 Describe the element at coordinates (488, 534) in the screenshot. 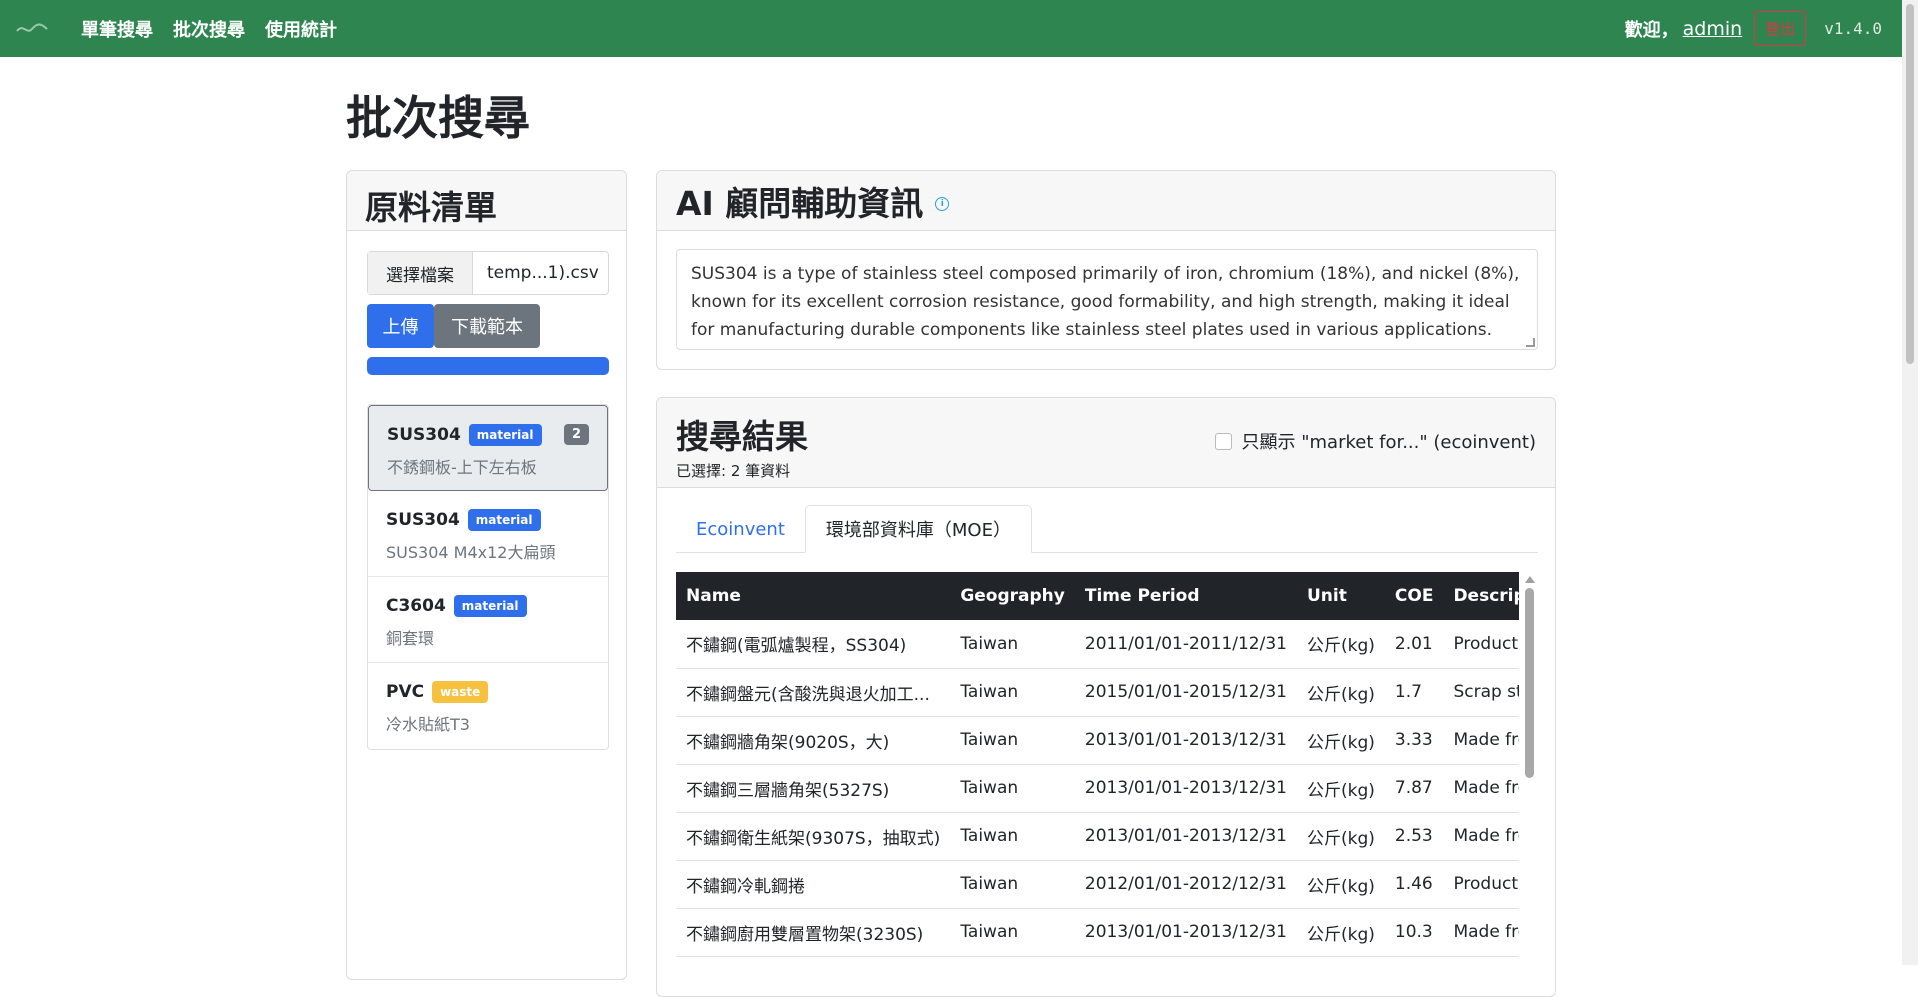

I see `material-item: SUS304 material SUS304 M4x12大扁頭` at that location.